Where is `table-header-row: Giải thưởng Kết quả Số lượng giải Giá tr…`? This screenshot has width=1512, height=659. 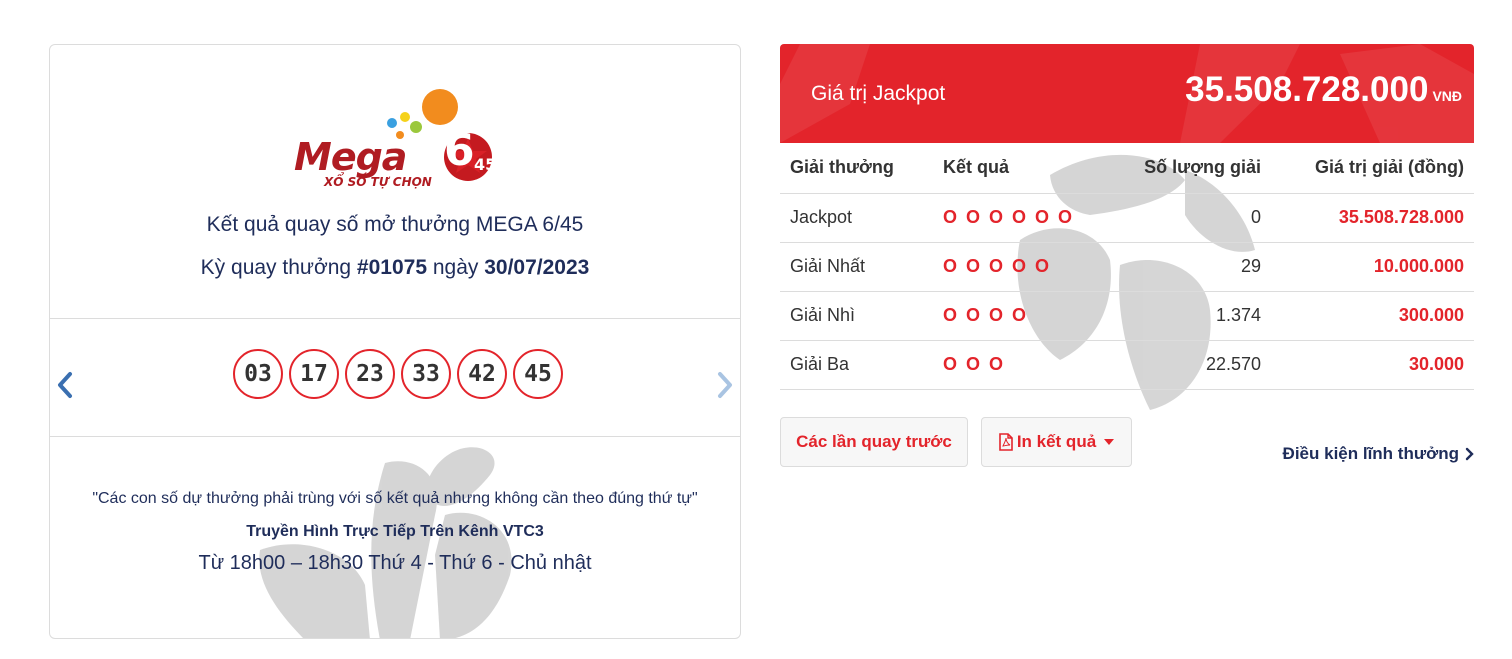 table-header-row: Giải thưởng Kết quả Số lượng giải Giá tr… is located at coordinates (1127, 168).